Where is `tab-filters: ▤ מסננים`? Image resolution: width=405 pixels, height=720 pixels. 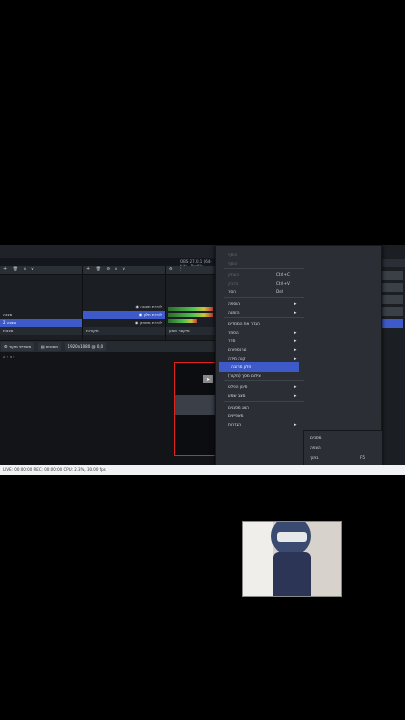 tab-filters: ▤ מסננים is located at coordinates (49, 346).